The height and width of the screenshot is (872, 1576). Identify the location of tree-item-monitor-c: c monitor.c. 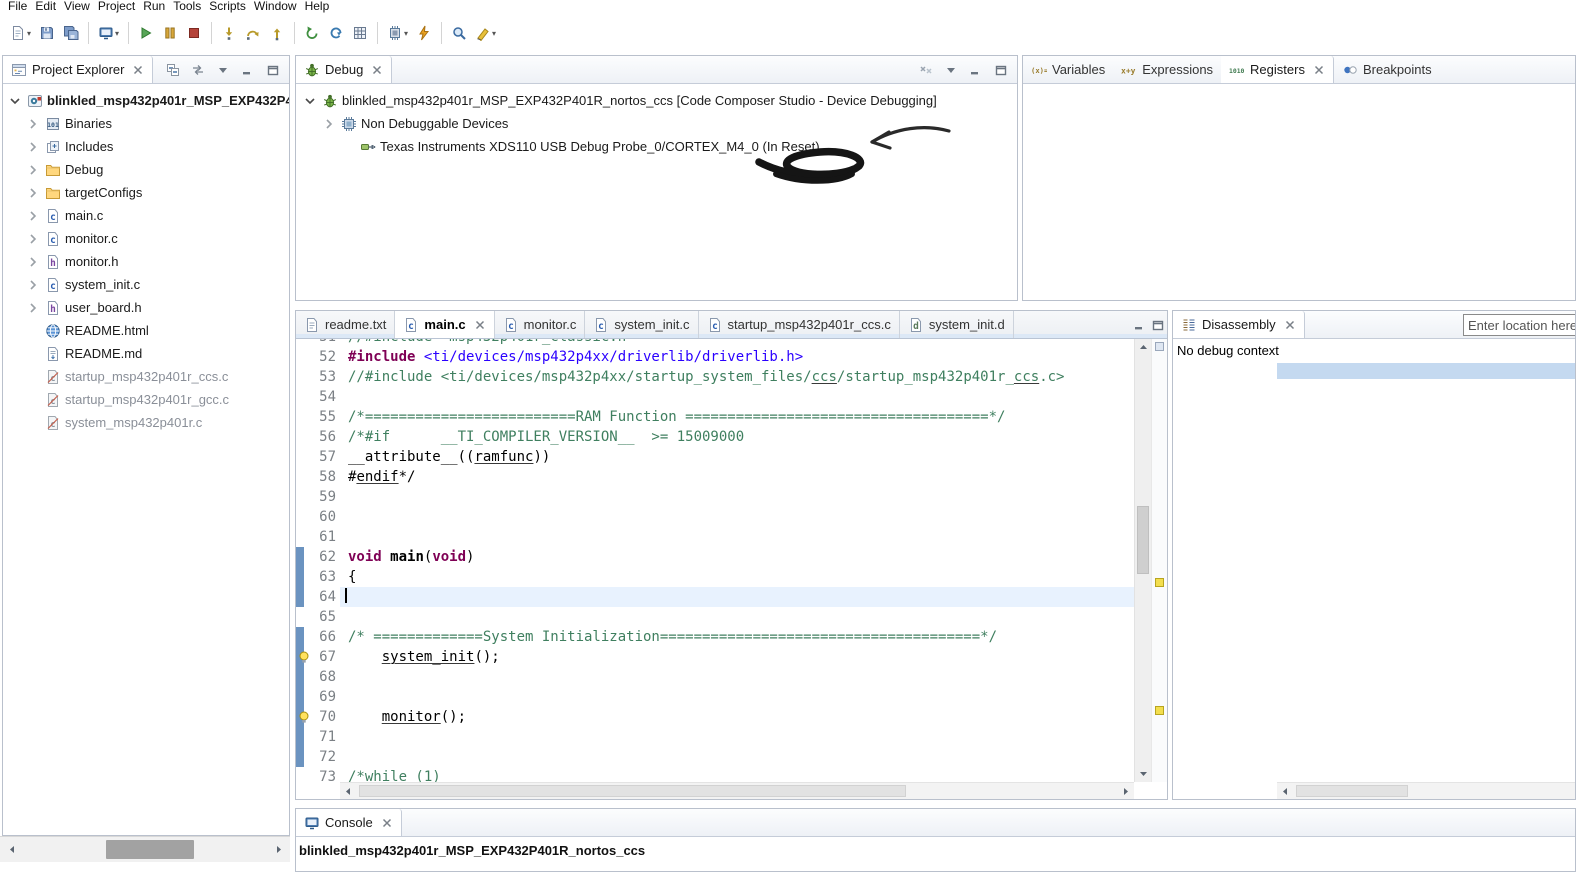
(146, 238).